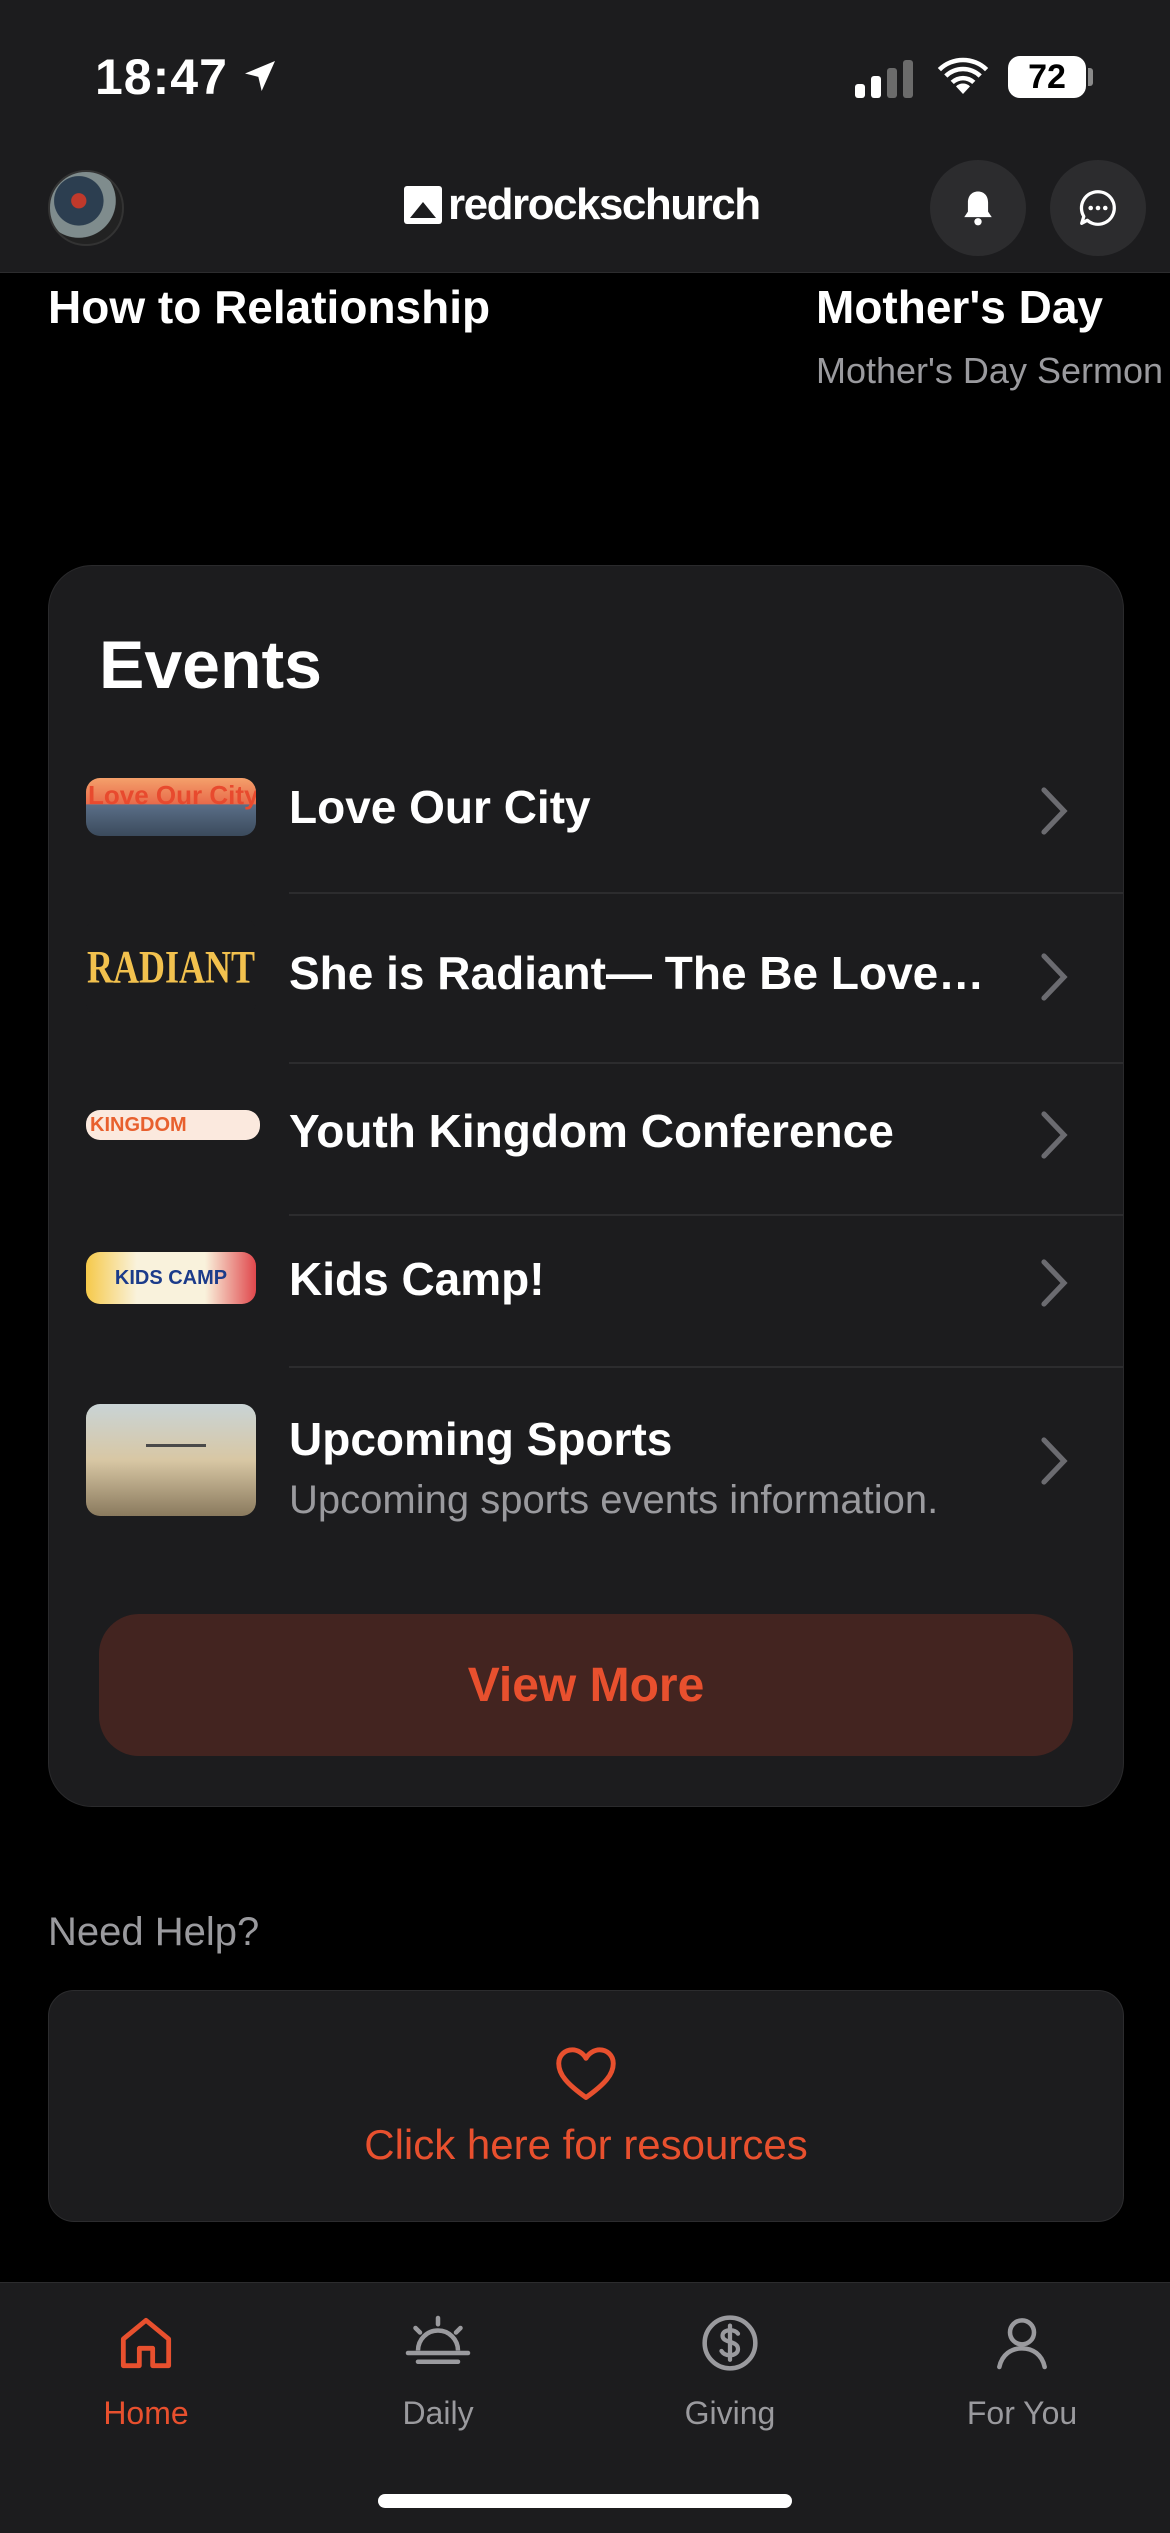  What do you see at coordinates (138, 1124) in the screenshot?
I see `thumbnail-text: KINGDOM` at bounding box center [138, 1124].